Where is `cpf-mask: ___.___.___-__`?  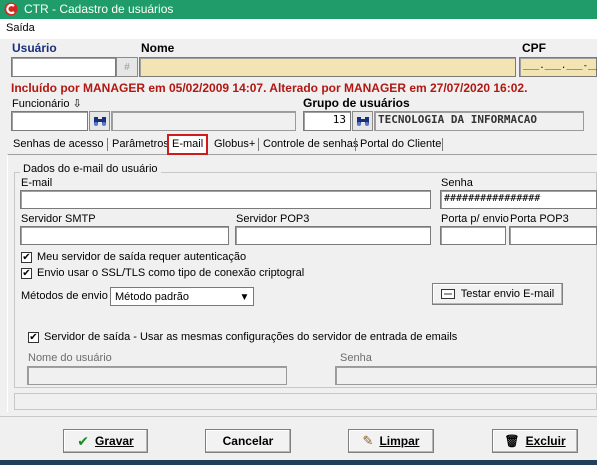
cpf-mask: ___.___.___-__ is located at coordinates (560, 66).